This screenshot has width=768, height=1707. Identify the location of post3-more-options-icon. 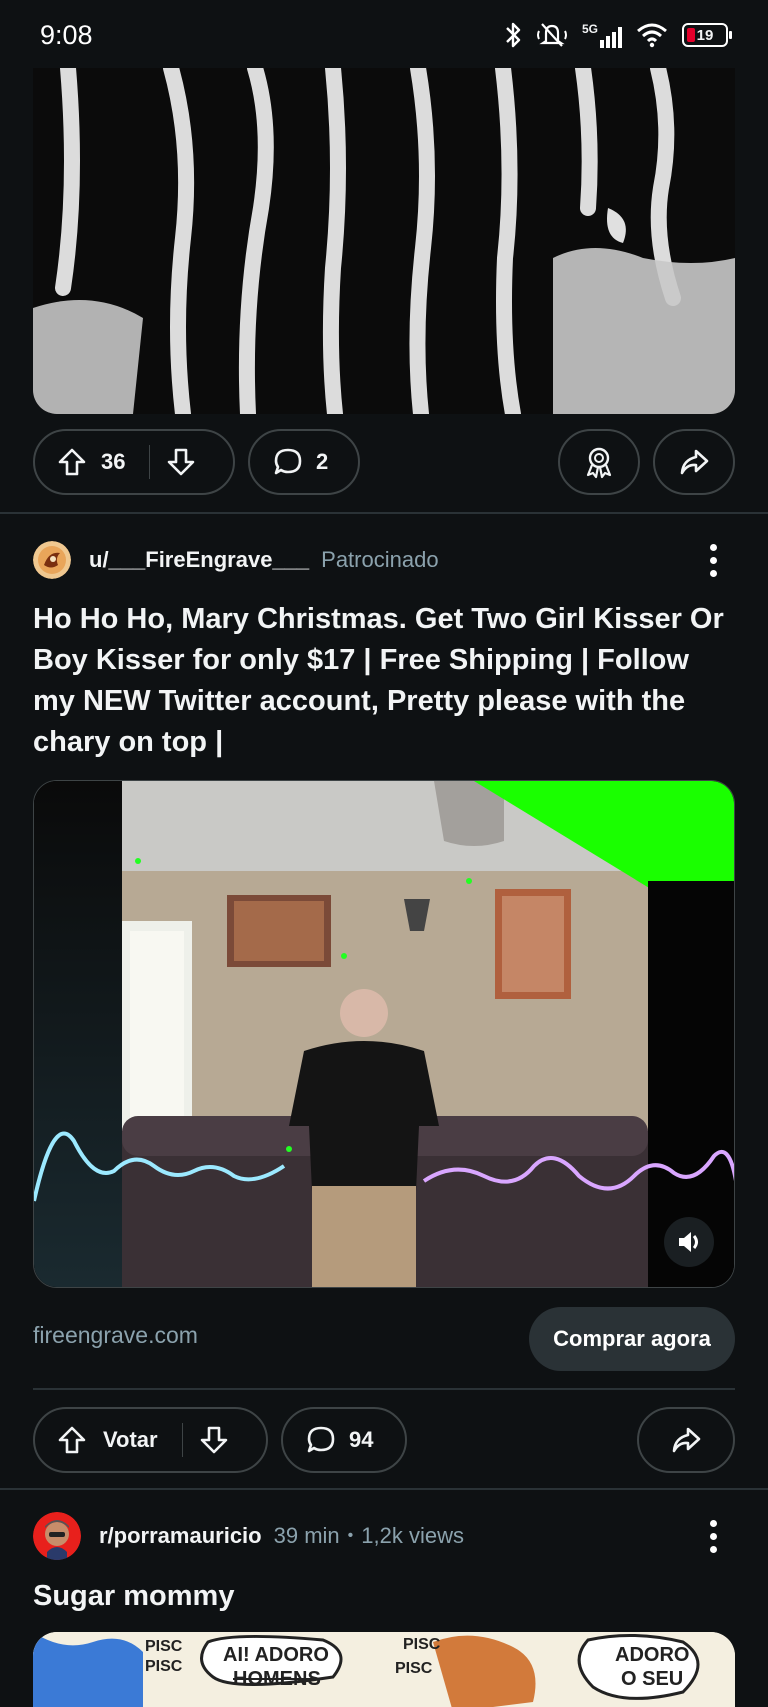
(713, 1536).